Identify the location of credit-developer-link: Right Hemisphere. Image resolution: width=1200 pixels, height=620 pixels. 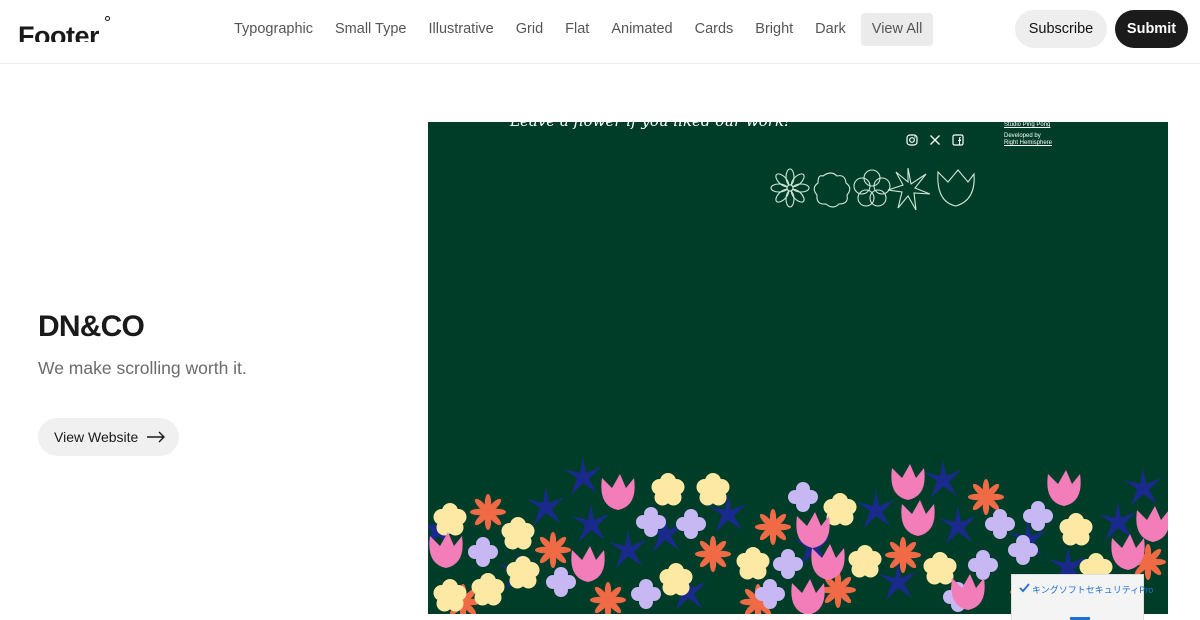
(1028, 143).